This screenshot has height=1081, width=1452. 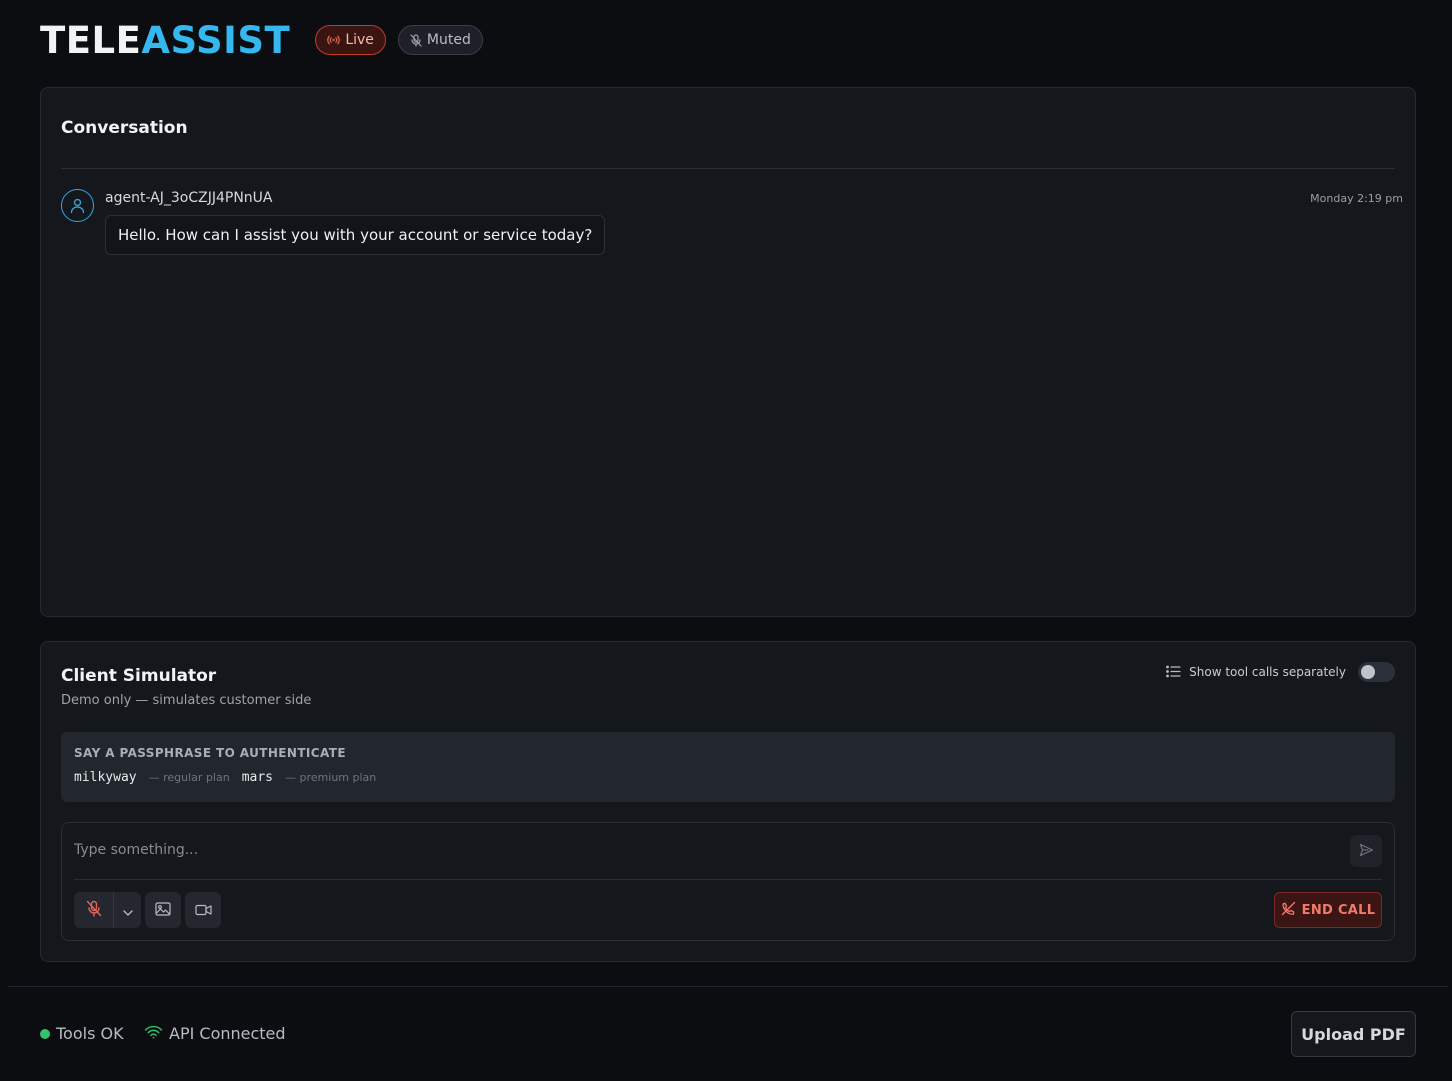 I want to click on mic-options-dropdown, so click(x=127, y=910).